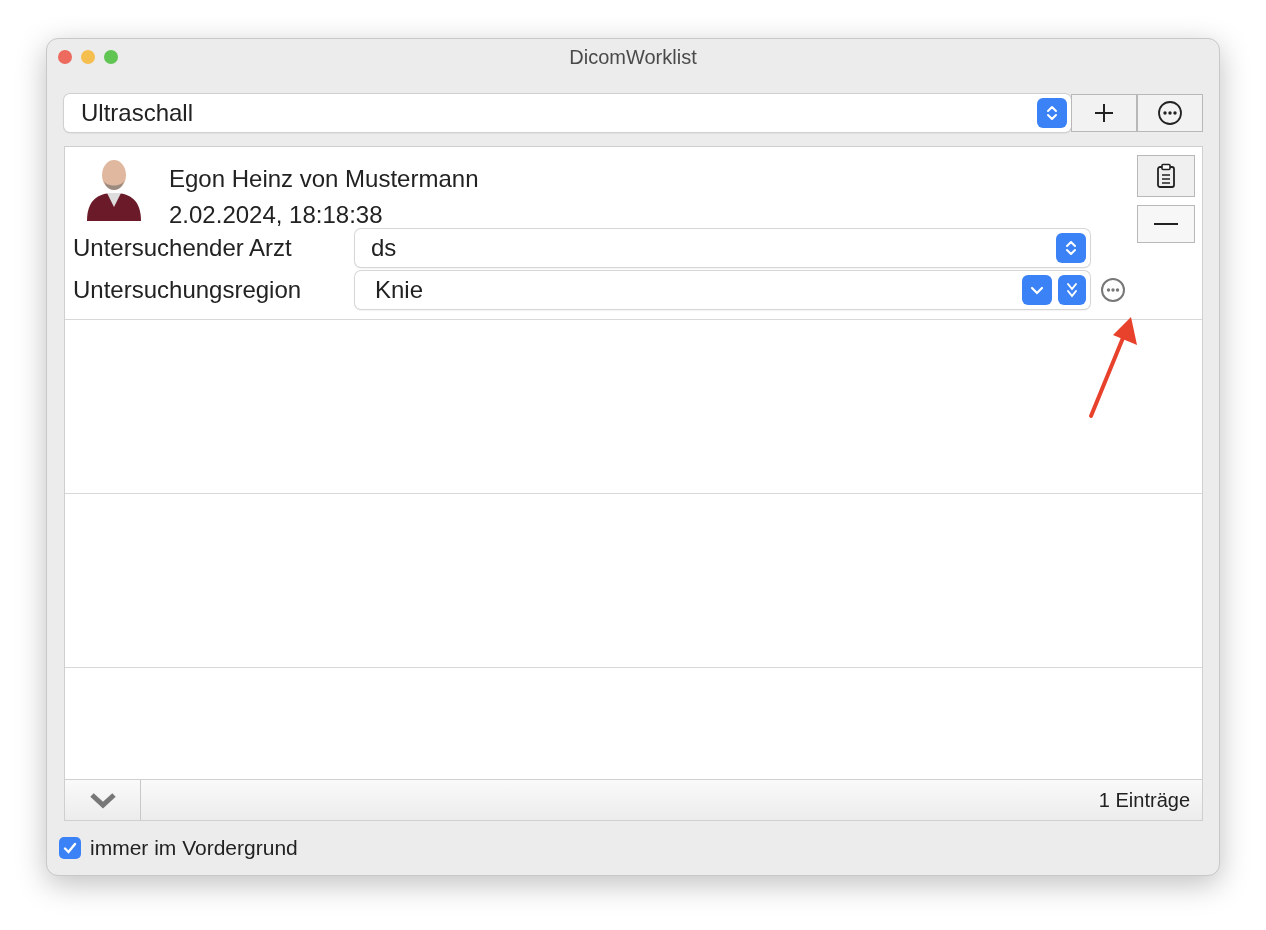 The image size is (1266, 930). Describe the element at coordinates (1037, 290) in the screenshot. I see `chevron-down-icon` at that location.